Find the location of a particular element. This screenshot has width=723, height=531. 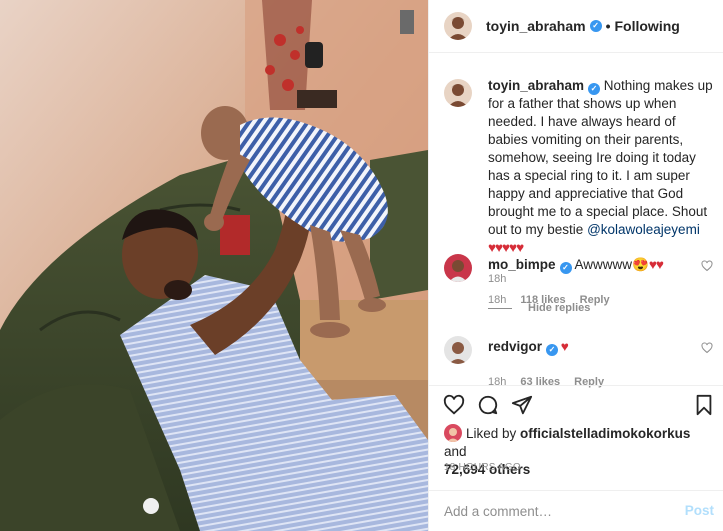

post-header: toyin_abraham ✓ • Following is located at coordinates (576, 26).